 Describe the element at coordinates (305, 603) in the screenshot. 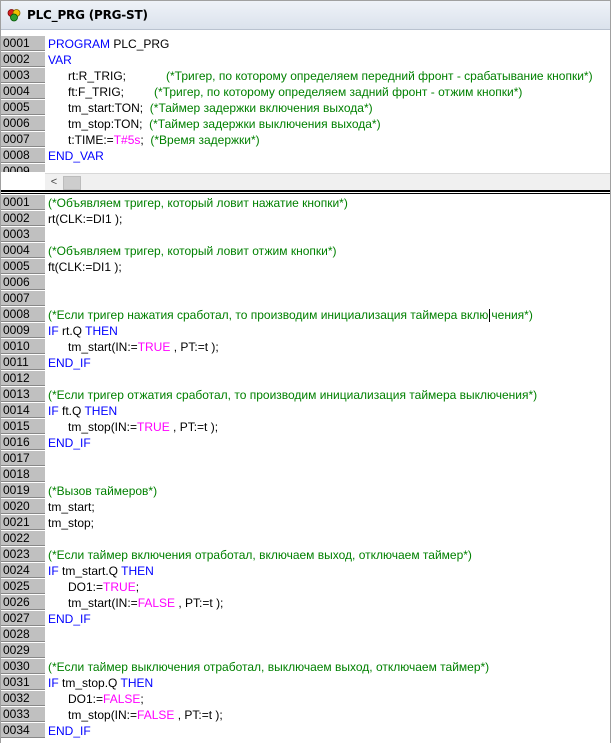

I see `code-line: 0026 tm_start(IN:=FALSE , PT:=t );` at that location.